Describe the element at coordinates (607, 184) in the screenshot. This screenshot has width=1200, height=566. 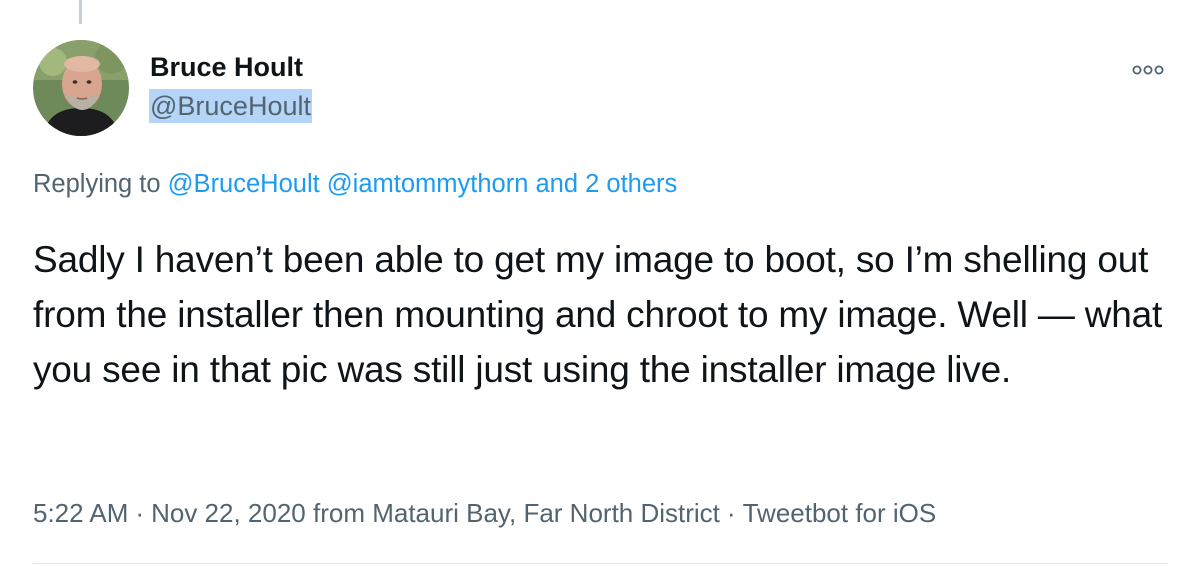
I see `others-link: and 2 others` at that location.